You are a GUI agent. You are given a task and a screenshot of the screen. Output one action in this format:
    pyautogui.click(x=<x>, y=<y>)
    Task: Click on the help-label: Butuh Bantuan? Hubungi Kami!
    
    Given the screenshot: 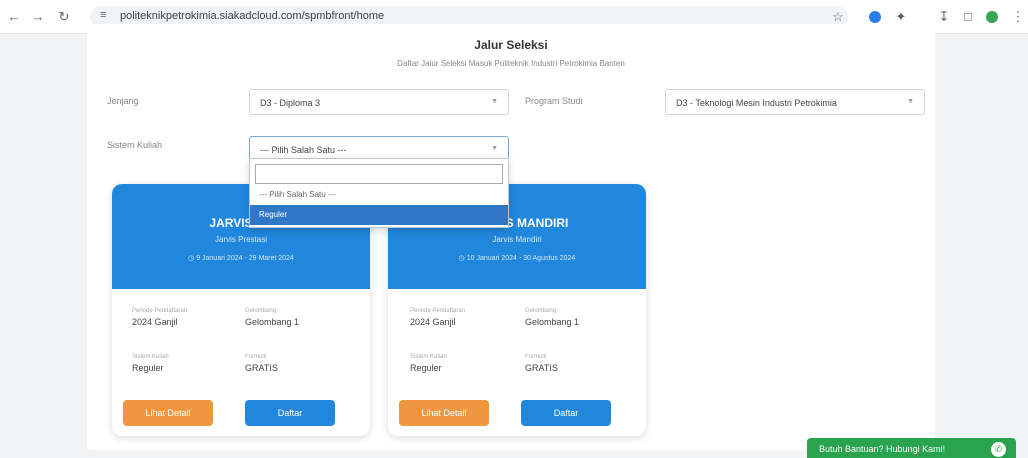 What is the action you would take?
    pyautogui.click(x=882, y=449)
    